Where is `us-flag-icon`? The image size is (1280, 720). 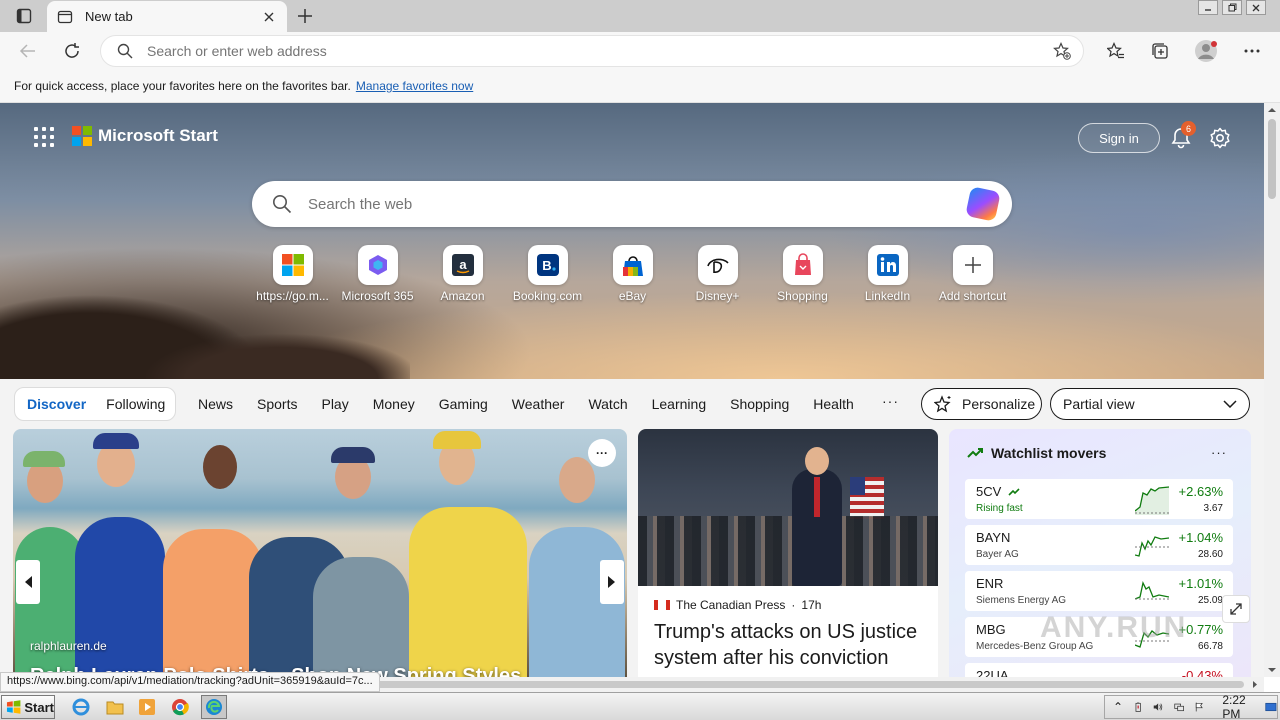
us-flag-icon is located at coordinates (867, 498).